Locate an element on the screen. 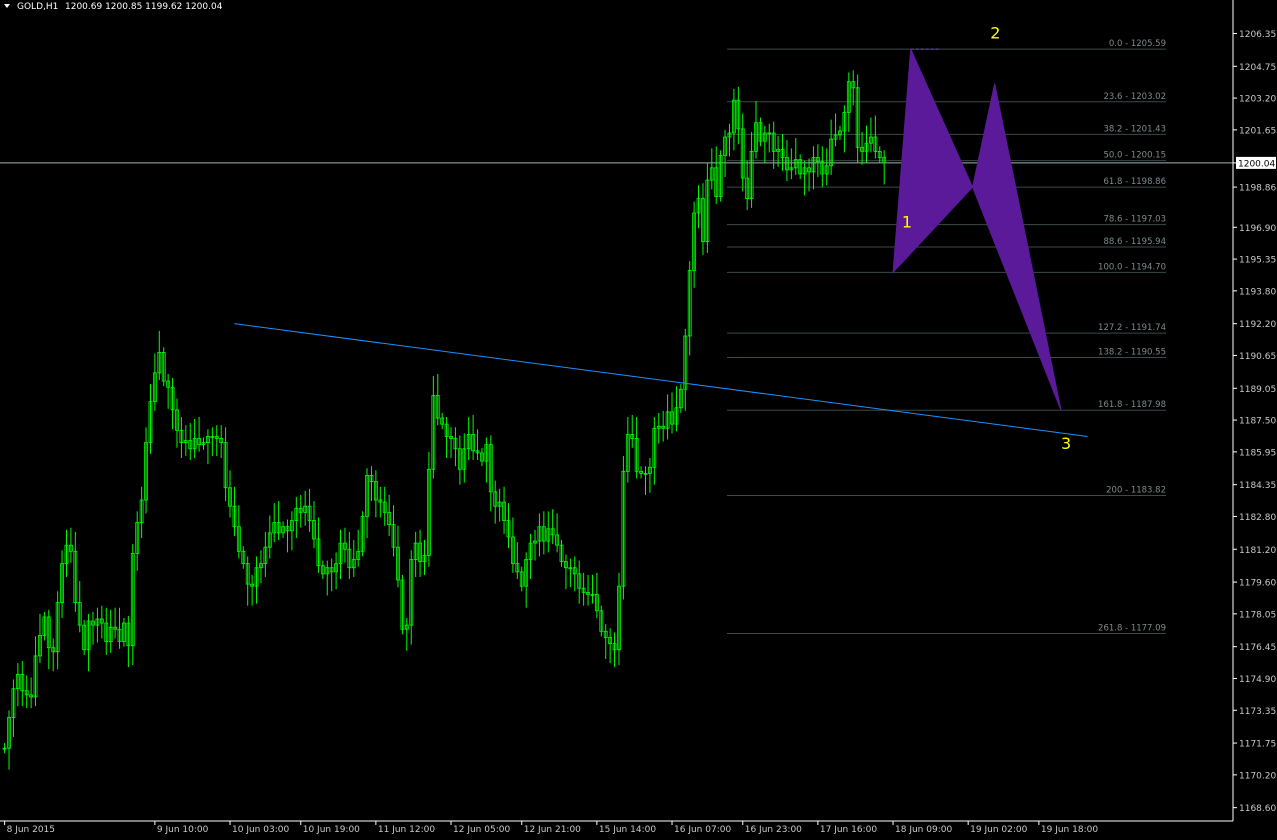  fib-level-label: 61.8 - 1198.86 is located at coordinates (1134, 182).